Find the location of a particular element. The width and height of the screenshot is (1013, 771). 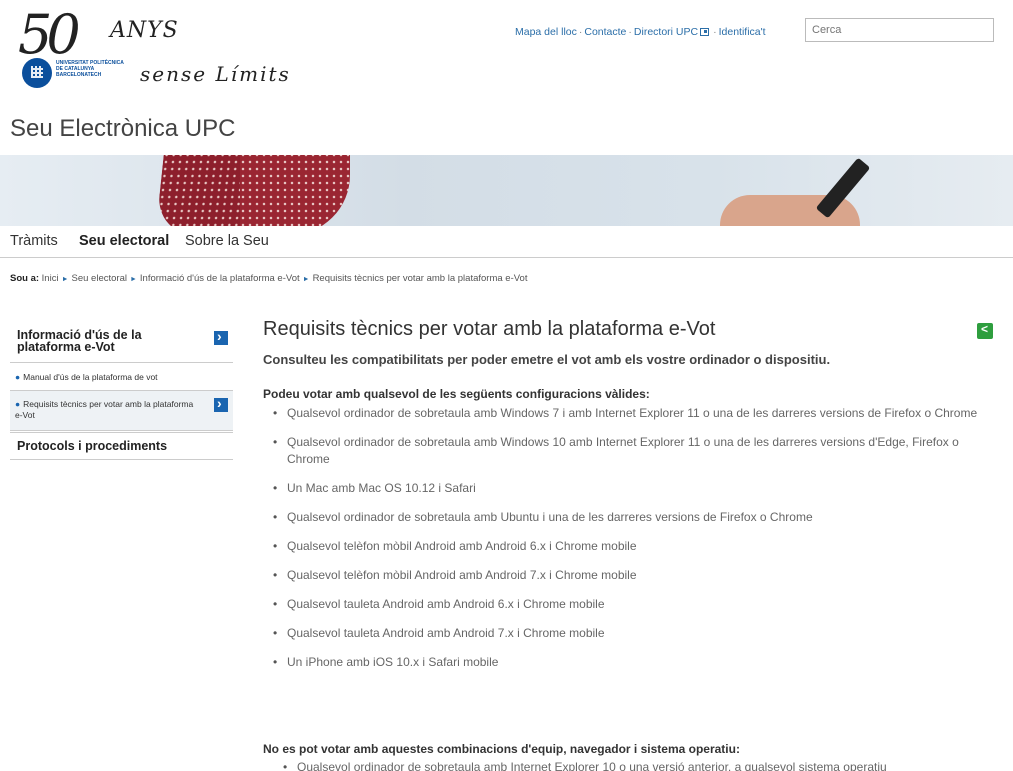

contact-link: Contacte is located at coordinates (605, 32).